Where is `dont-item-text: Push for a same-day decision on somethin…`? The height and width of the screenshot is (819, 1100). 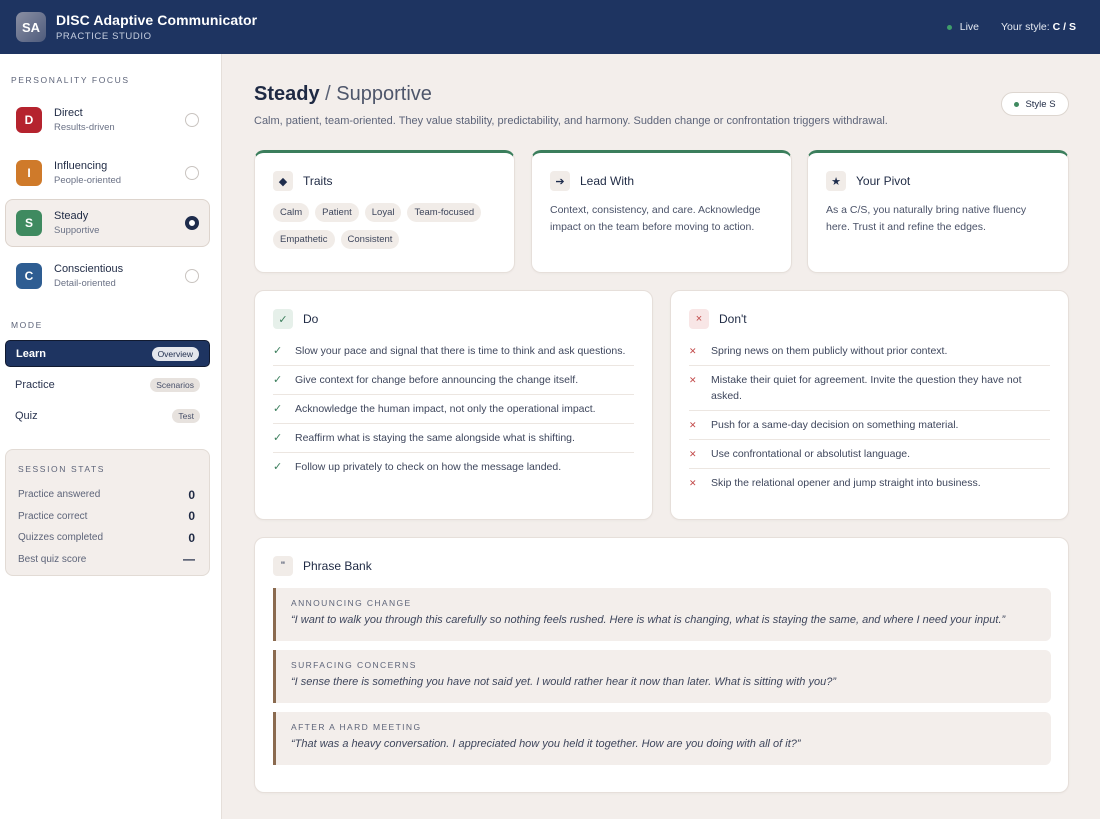 dont-item-text: Push for a same-day decision on somethin… is located at coordinates (835, 425).